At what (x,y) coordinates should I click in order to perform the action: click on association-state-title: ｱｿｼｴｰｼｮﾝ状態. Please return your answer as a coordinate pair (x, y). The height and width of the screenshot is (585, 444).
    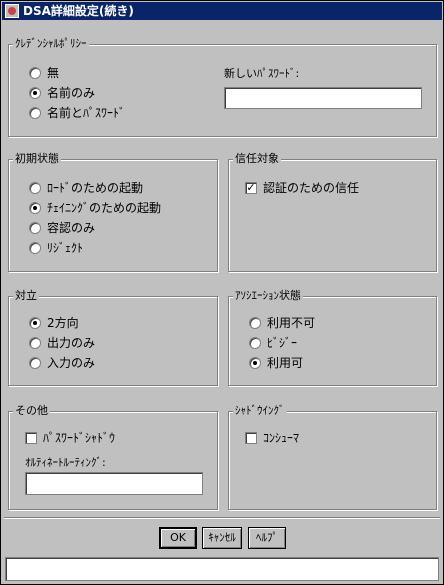
    Looking at the image, I should click on (268, 296).